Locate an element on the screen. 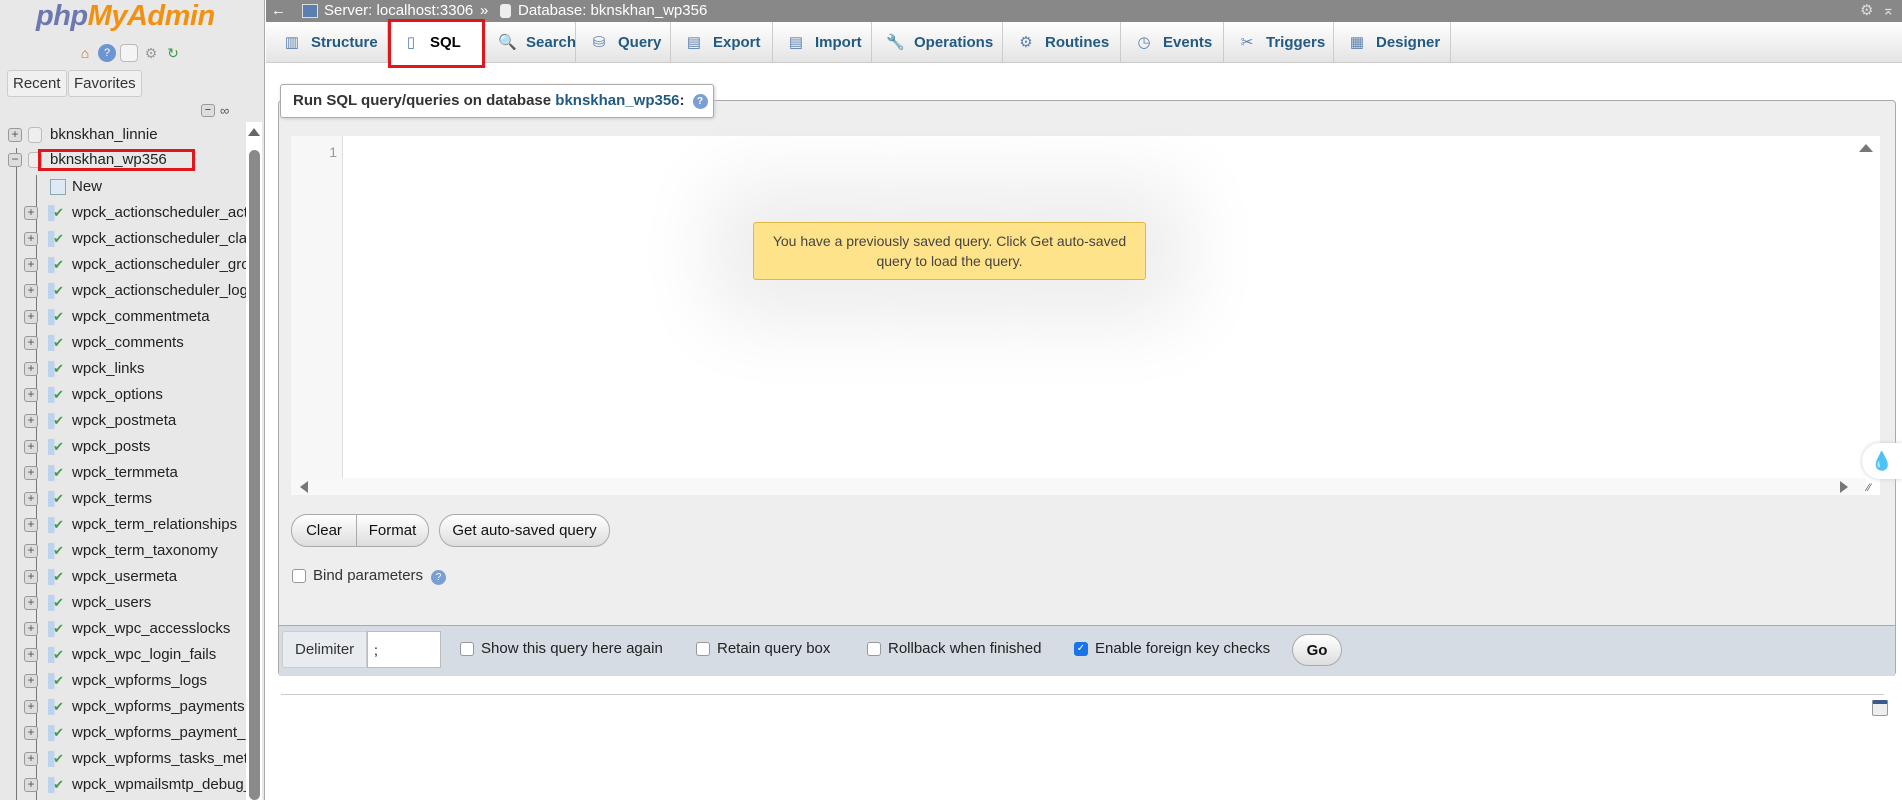 This screenshot has width=1902, height=800. table-item: + ✔ wpck_users is located at coordinates (123, 603).